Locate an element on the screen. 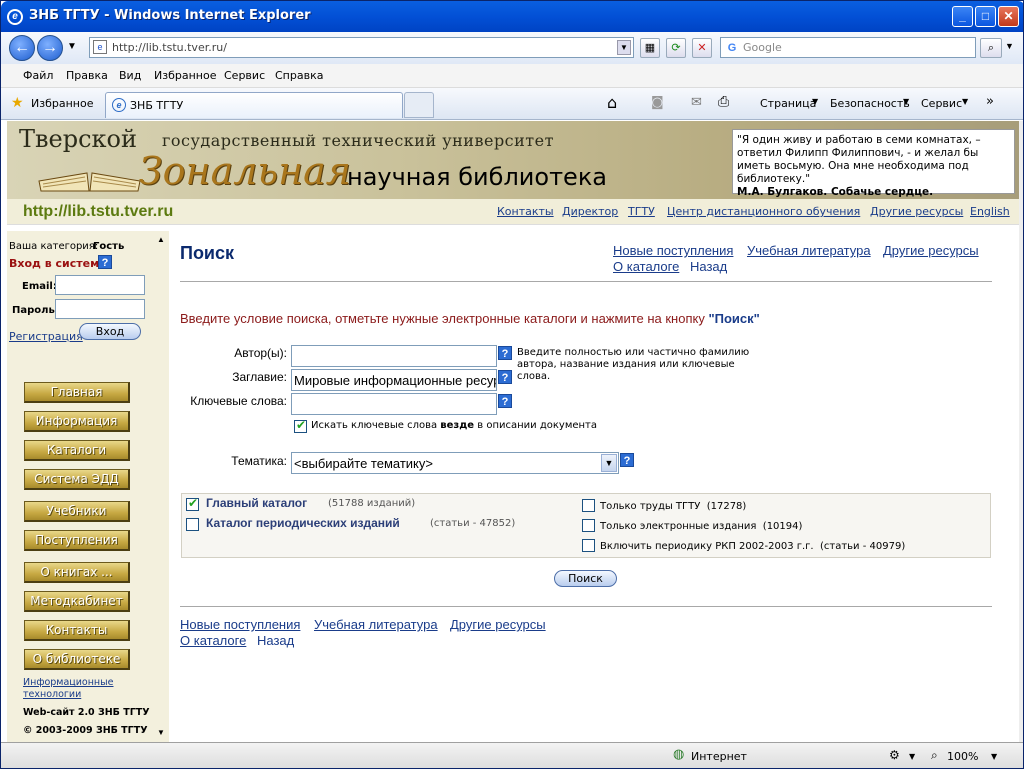 The width and height of the screenshot is (1024, 769). tools-menu: Сервис is located at coordinates (941, 103).